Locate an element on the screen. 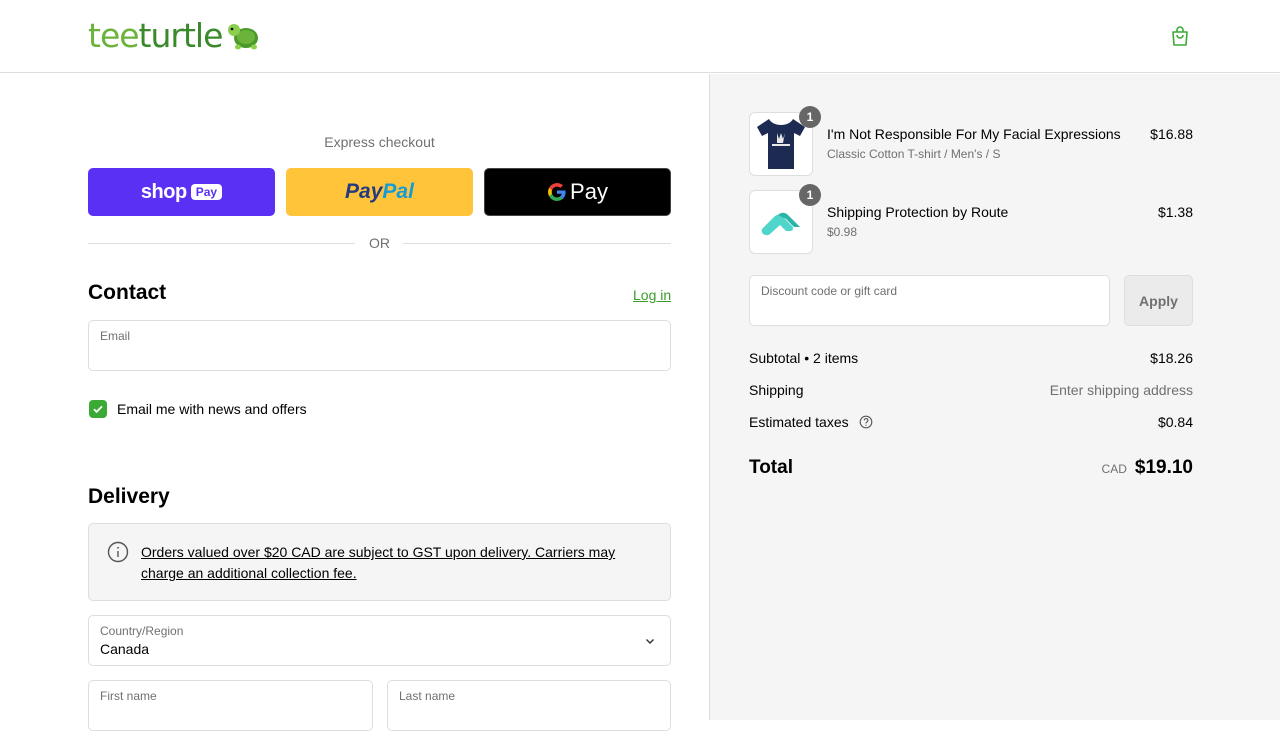 Image resolution: width=1280 pixels, height=731 pixels. taxes-row: Estimated taxes $0.84 is located at coordinates (971, 422).